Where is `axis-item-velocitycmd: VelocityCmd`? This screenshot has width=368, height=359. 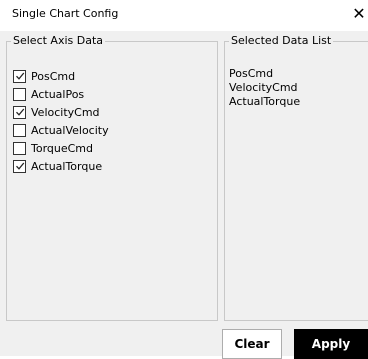
axis-item-velocitycmd: VelocityCmd is located at coordinates (61, 112).